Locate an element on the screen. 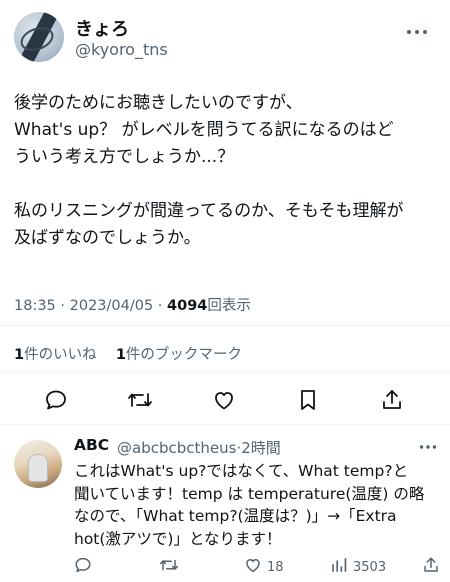  tweet-action-bar is located at coordinates (225, 401).